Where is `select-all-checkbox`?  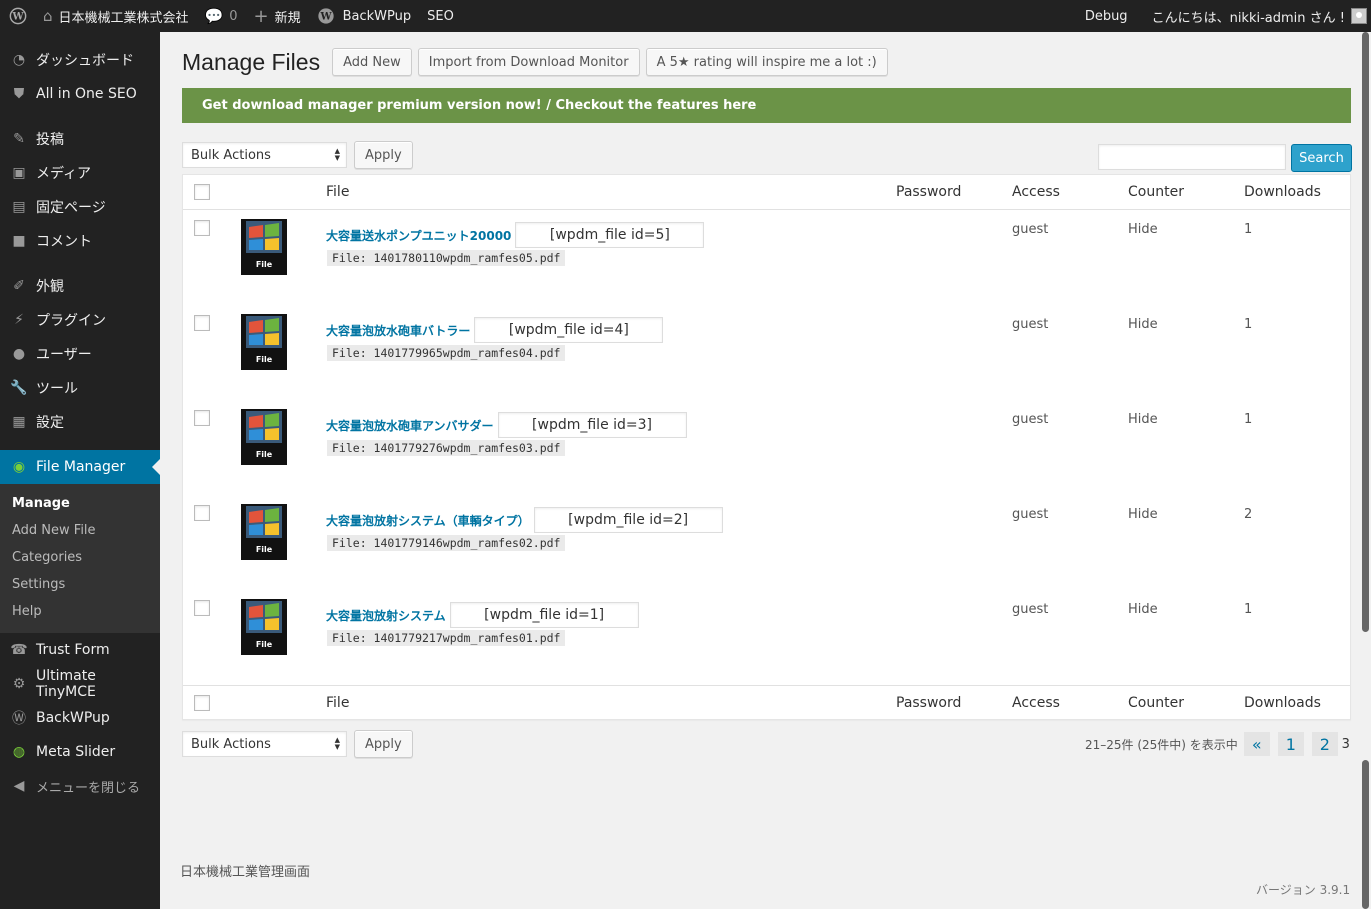
select-all-checkbox is located at coordinates (202, 192).